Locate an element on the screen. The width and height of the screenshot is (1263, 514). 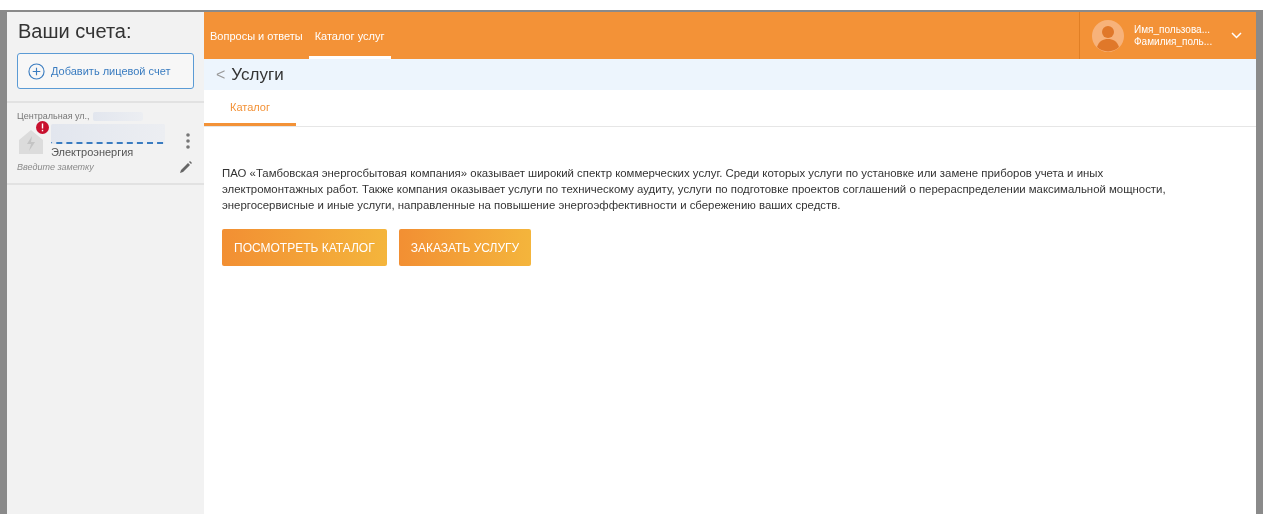
nav-tab: Вопросы и ответы is located at coordinates (256, 35).